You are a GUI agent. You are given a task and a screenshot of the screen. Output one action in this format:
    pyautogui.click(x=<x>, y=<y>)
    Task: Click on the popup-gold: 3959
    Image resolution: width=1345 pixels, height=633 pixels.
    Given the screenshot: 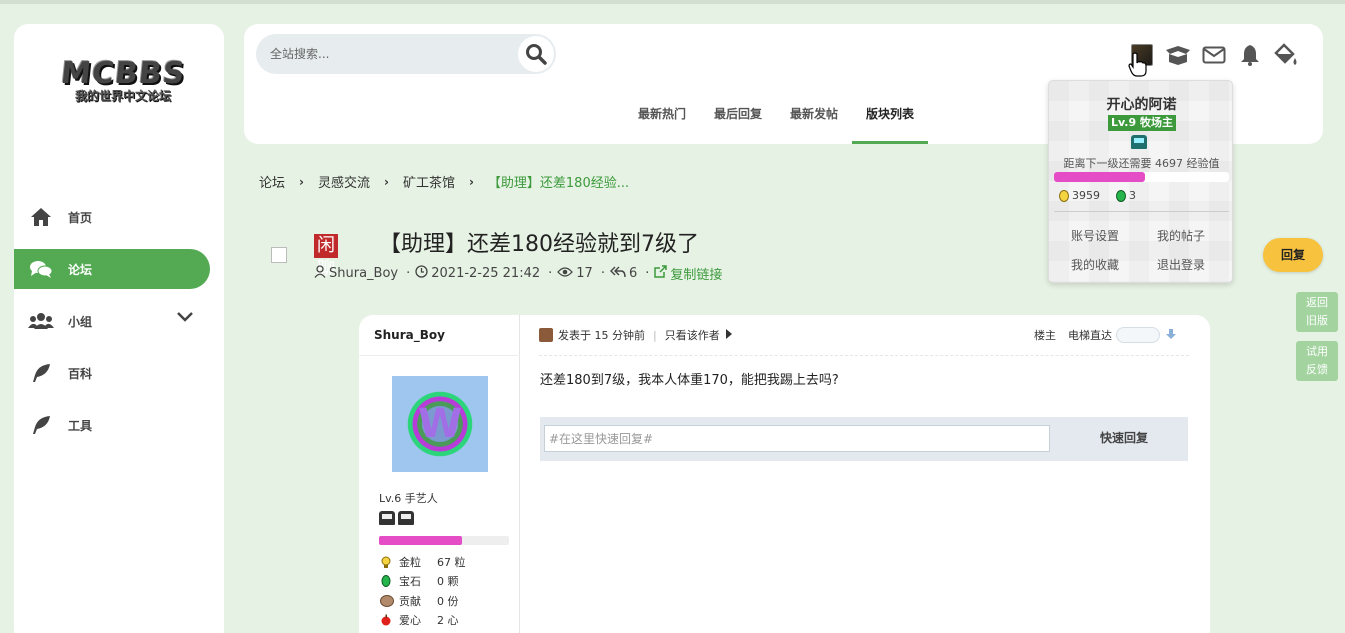 What is the action you would take?
    pyautogui.click(x=1086, y=195)
    